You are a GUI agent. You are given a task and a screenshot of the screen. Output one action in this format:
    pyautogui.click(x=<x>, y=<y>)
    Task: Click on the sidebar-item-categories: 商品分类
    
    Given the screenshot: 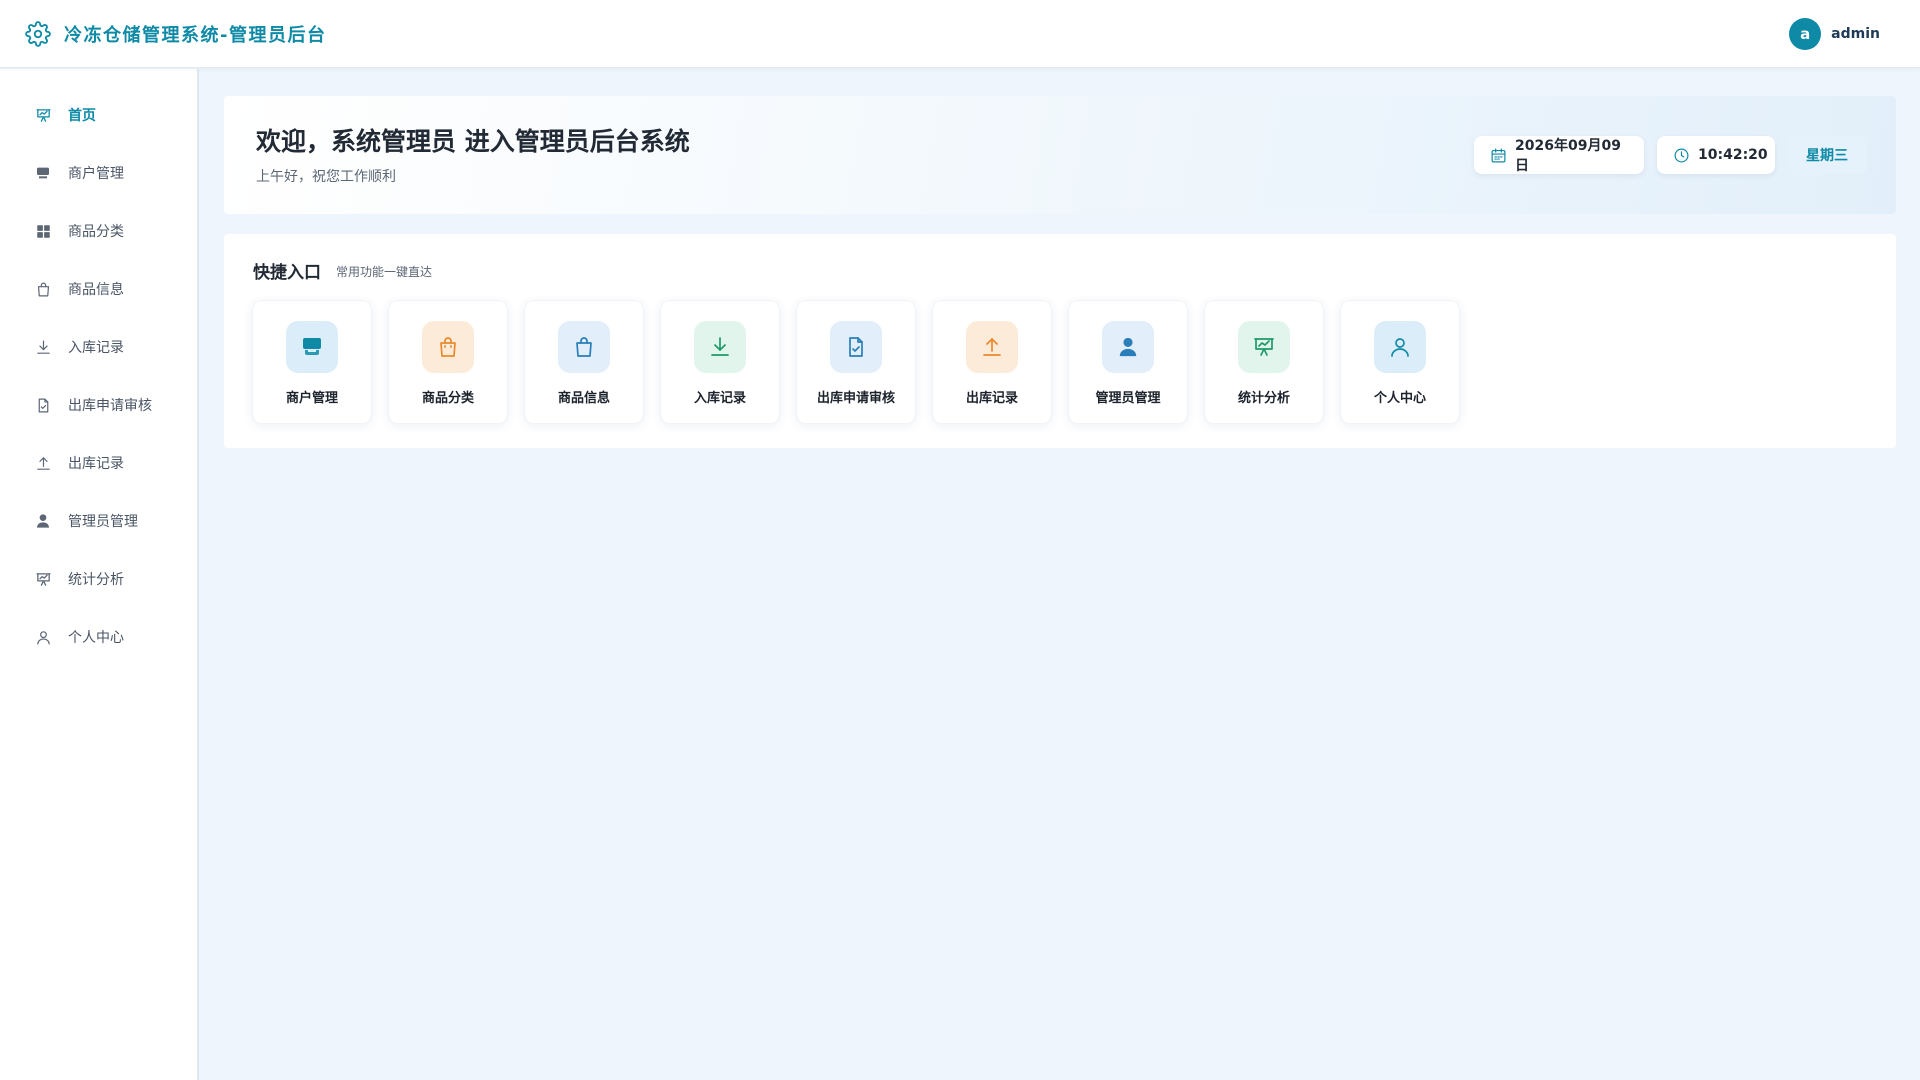 What is the action you would take?
    pyautogui.click(x=98, y=231)
    